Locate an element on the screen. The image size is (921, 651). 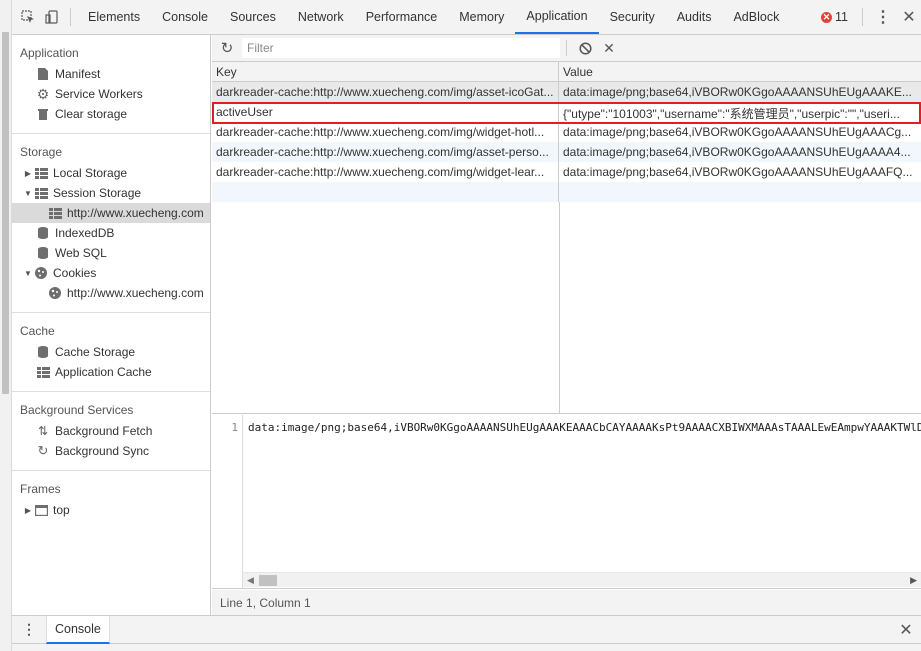
table-header: Key Value is located at coordinates (566, 72).